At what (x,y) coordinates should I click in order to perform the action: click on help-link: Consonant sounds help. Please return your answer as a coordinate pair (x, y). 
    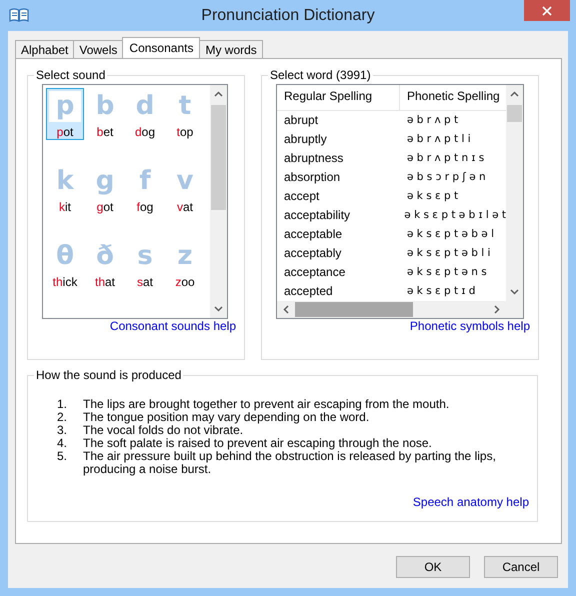
    Looking at the image, I should click on (173, 326).